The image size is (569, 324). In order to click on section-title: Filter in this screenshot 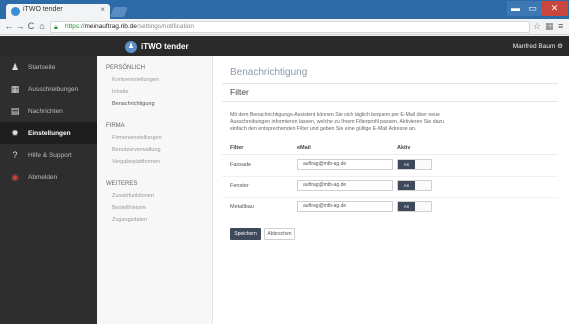, I will do `click(239, 92)`.